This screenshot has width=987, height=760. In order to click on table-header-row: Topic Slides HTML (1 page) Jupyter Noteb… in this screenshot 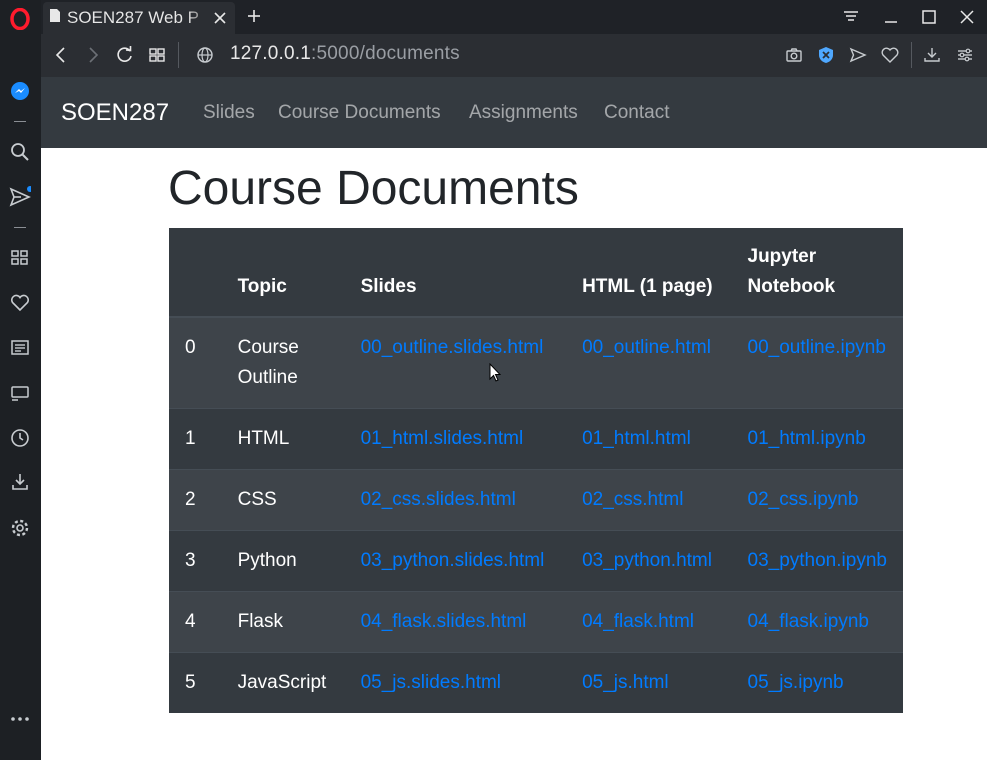, I will do `click(536, 273)`.